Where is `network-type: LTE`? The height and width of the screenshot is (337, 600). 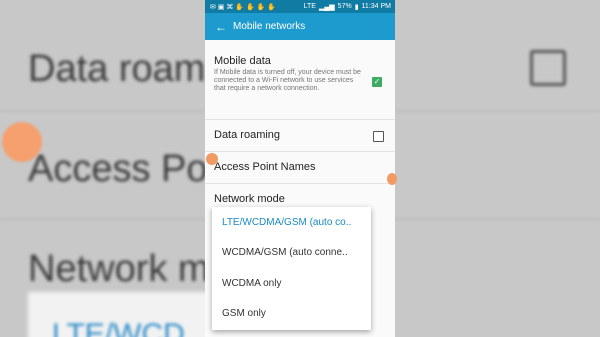 network-type: LTE is located at coordinates (309, 6).